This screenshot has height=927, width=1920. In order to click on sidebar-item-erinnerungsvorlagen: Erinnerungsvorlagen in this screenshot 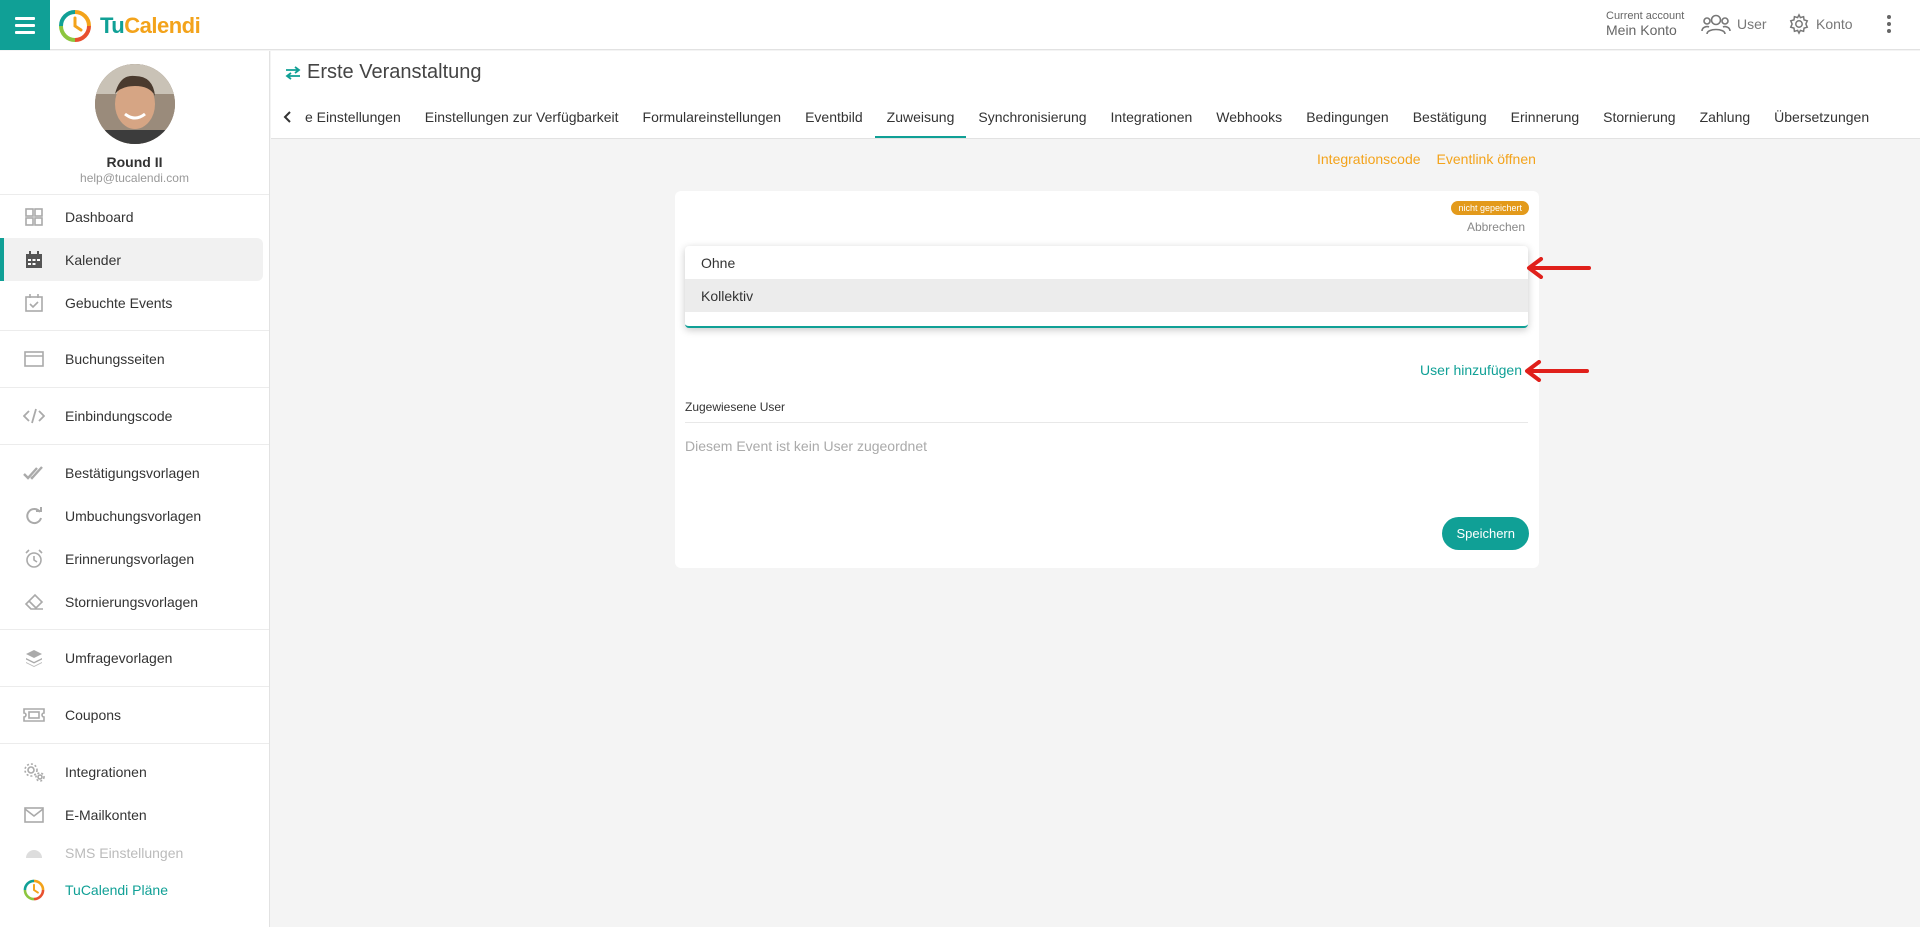, I will do `click(134, 558)`.